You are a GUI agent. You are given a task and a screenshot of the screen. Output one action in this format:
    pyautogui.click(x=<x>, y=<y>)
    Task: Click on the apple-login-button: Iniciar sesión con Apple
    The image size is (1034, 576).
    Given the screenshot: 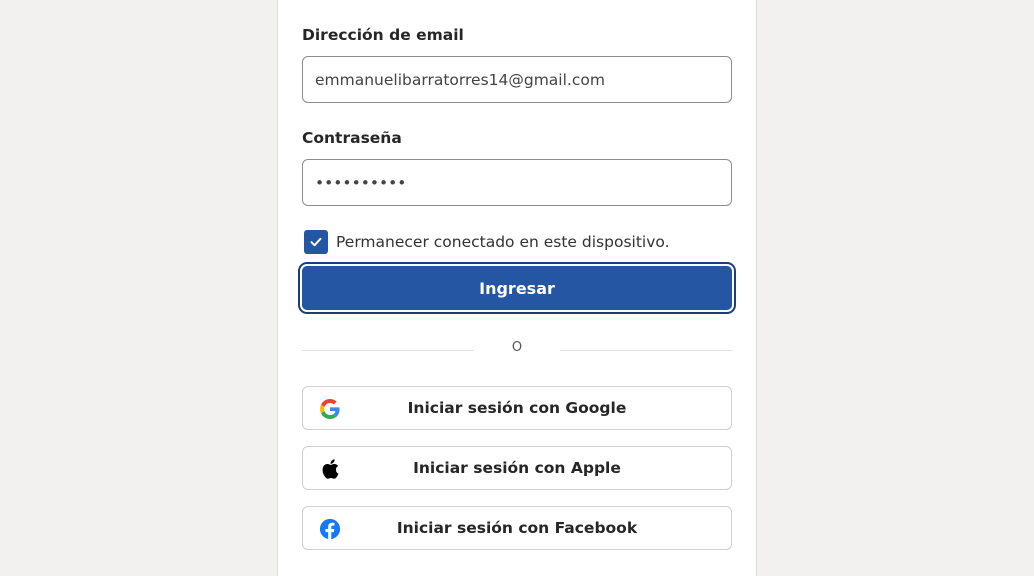 What is the action you would take?
    pyautogui.click(x=517, y=468)
    